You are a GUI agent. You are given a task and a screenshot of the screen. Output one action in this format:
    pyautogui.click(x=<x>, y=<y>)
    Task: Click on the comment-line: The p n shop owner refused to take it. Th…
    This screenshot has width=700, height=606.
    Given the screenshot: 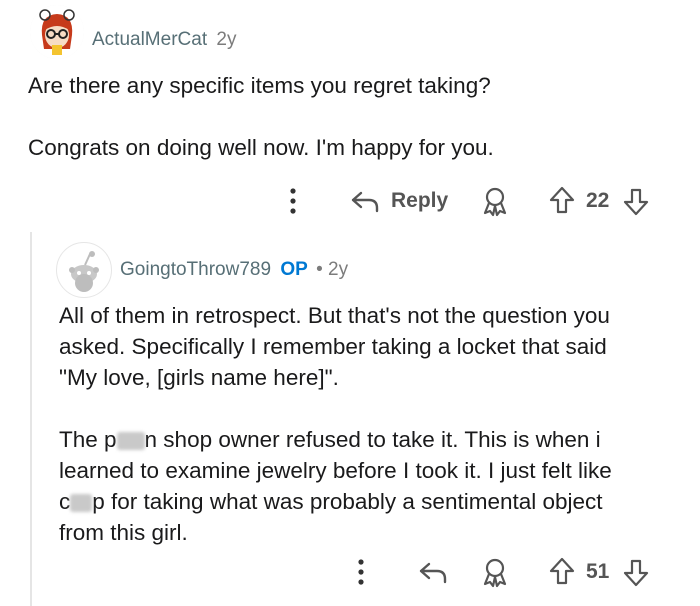 What is the action you would take?
    pyautogui.click(x=374, y=439)
    